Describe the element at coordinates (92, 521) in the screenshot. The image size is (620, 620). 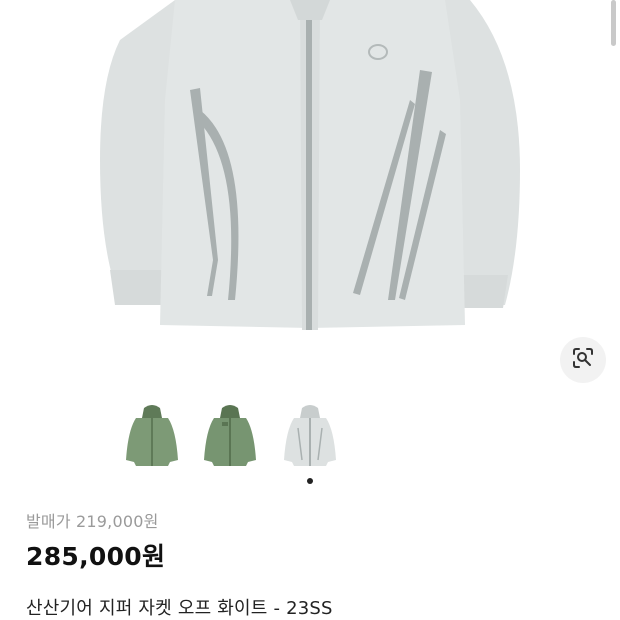
I see `original-price: 발매가 219,000원` at that location.